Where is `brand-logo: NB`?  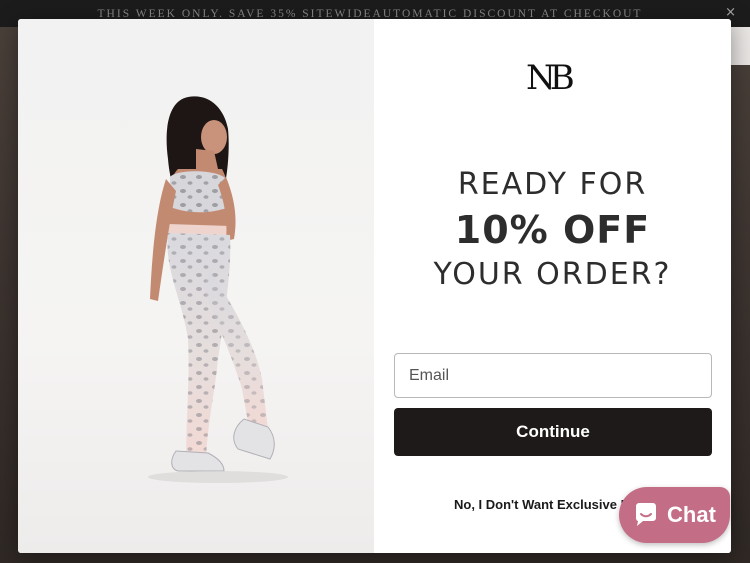 brand-logo: NB is located at coordinates (552, 77).